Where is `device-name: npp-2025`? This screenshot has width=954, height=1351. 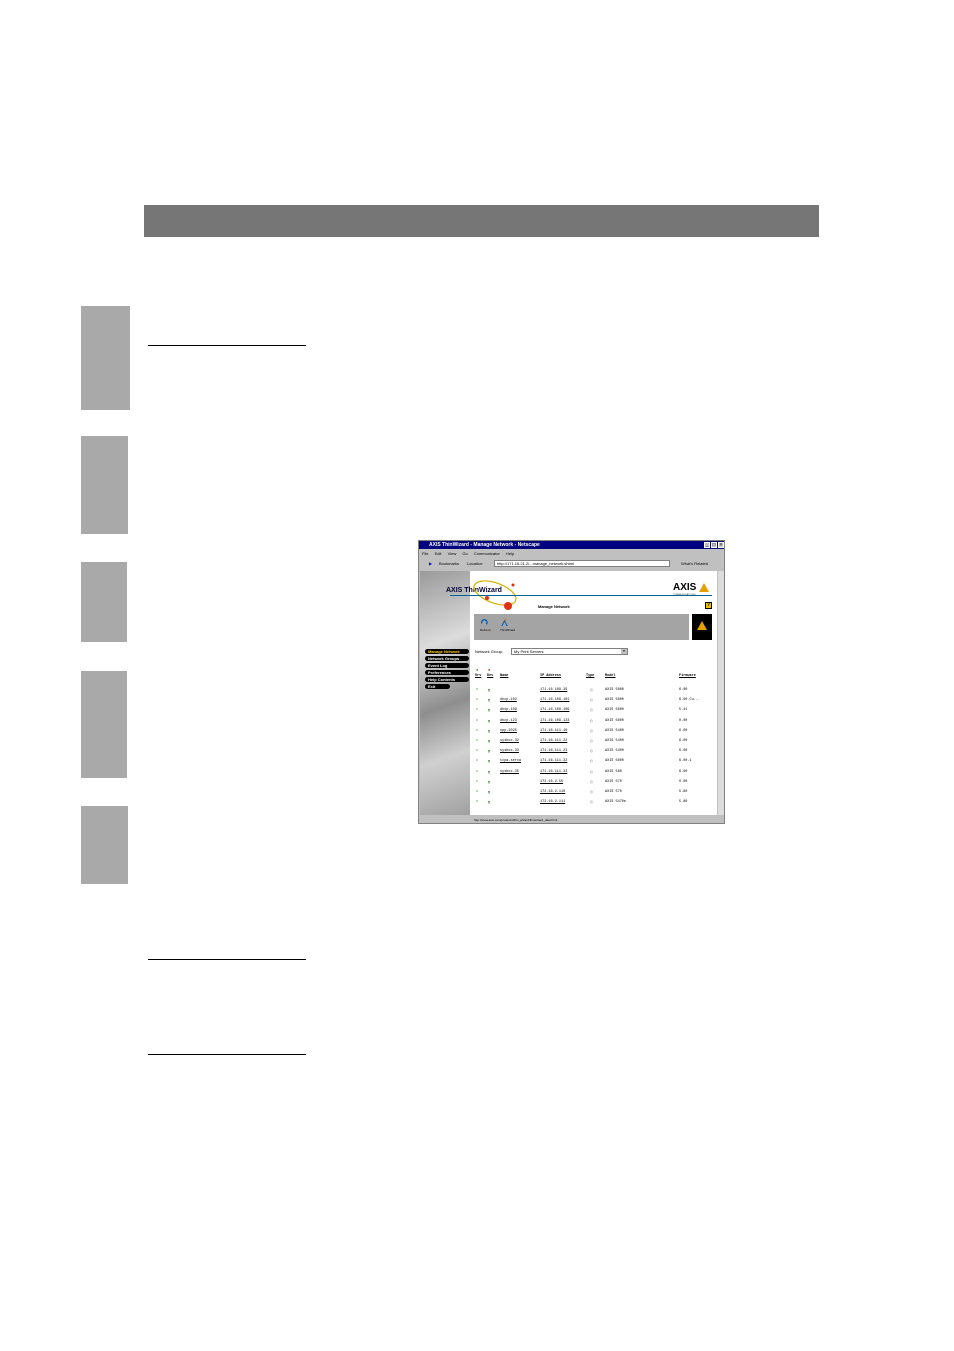
device-name: npp-2025 is located at coordinates (508, 731).